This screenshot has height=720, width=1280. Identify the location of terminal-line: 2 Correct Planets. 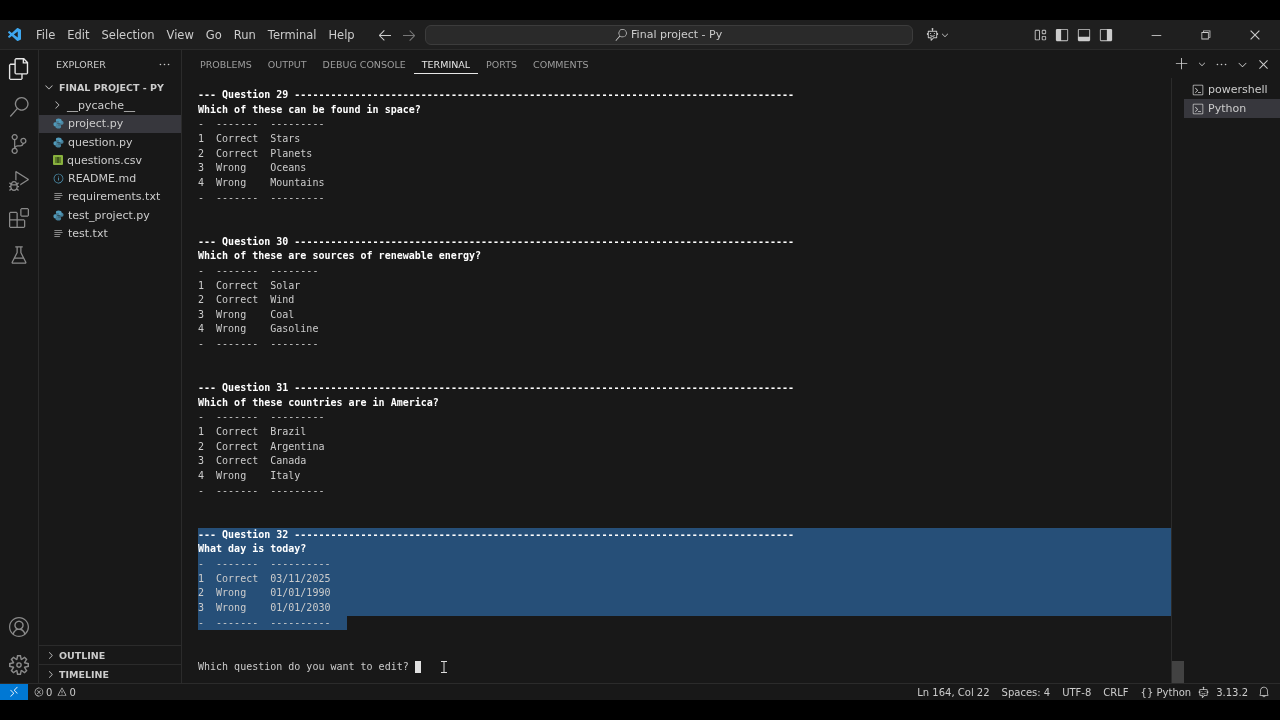
(255, 153).